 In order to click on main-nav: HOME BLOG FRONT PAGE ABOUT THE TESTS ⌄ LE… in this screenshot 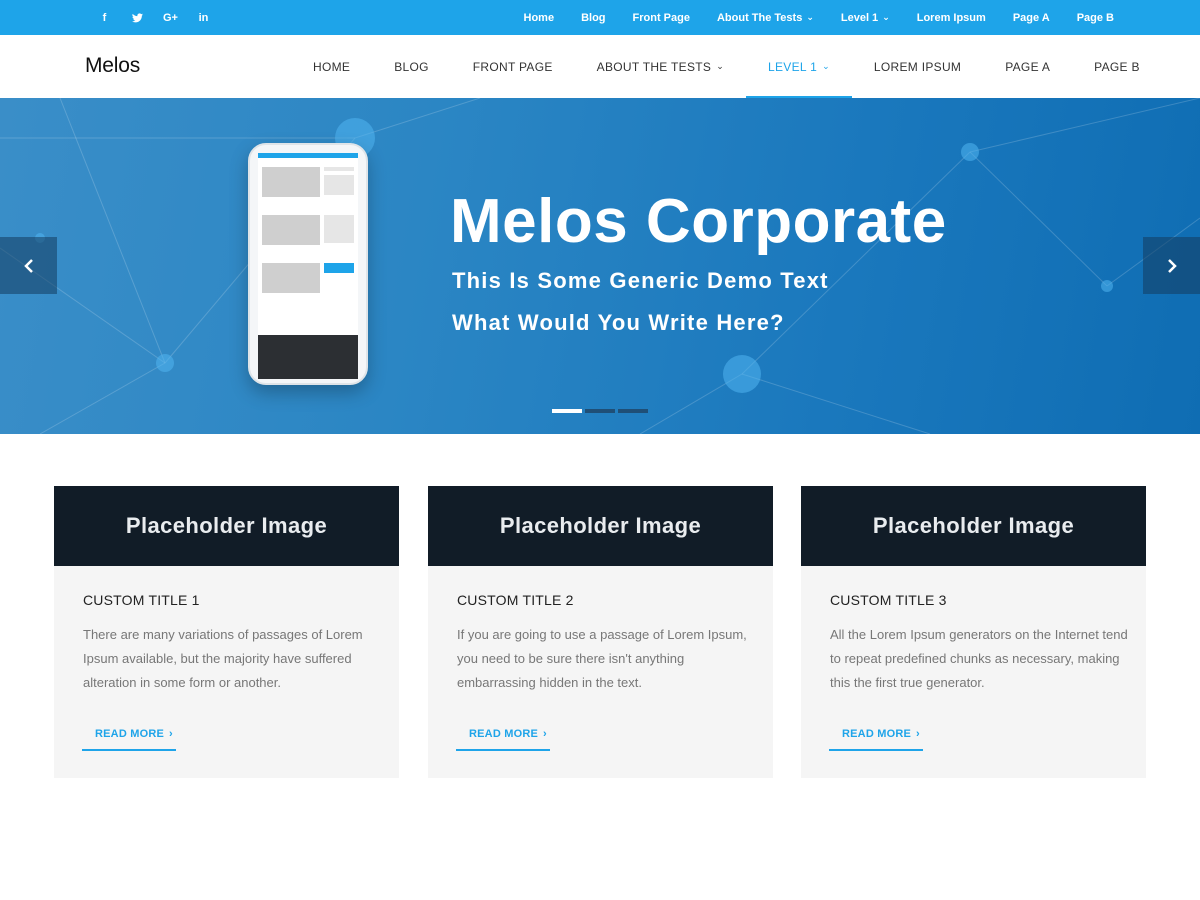, I will do `click(726, 66)`.